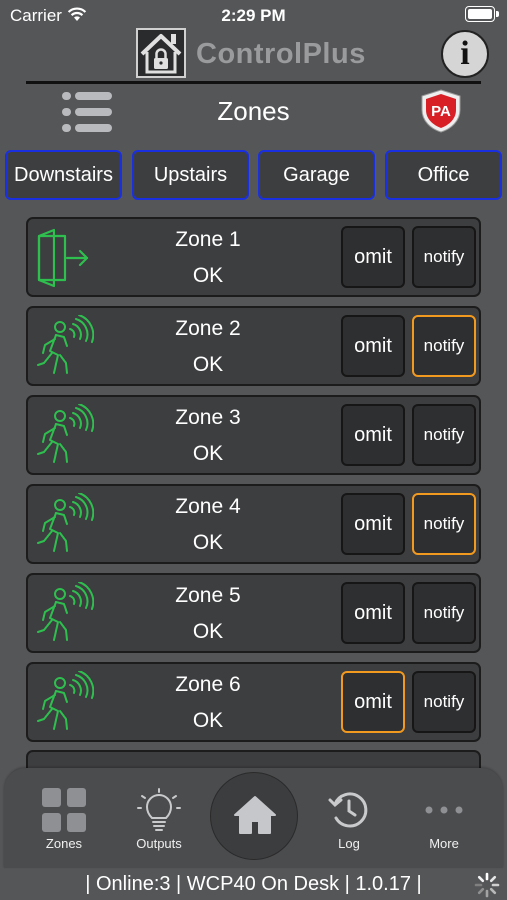 The image size is (507, 900). What do you see at coordinates (208, 684) in the screenshot?
I see `zone-name: Zone 6` at bounding box center [208, 684].